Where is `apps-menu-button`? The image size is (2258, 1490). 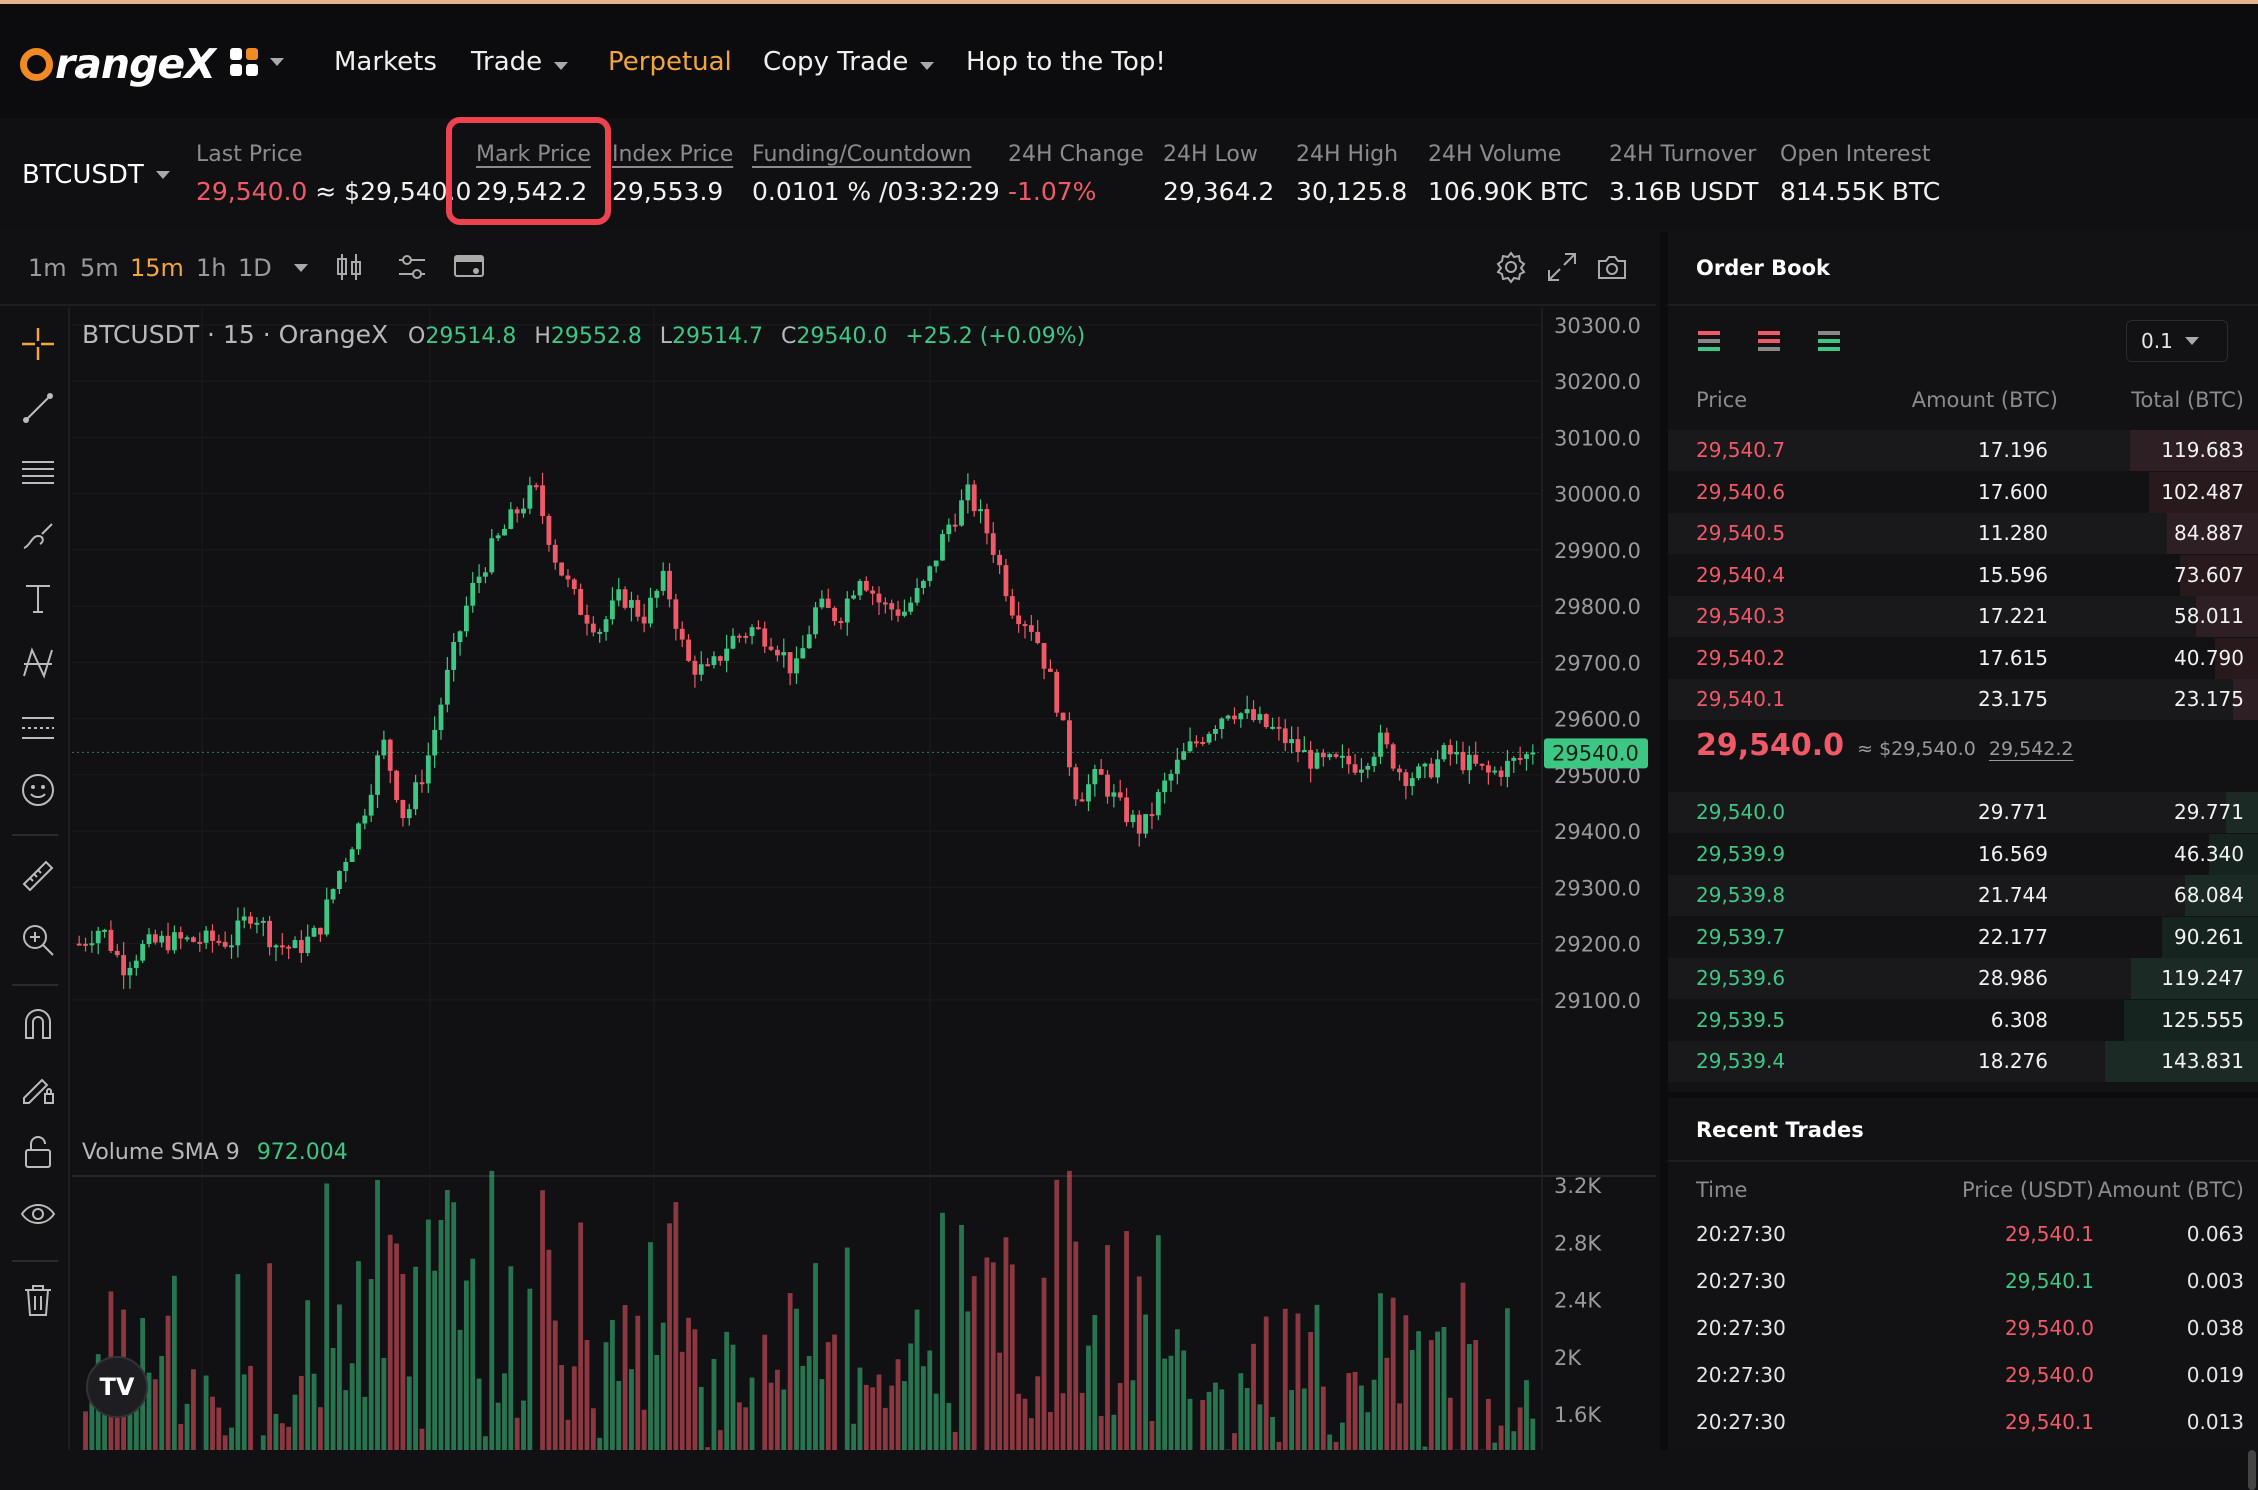
apps-menu-button is located at coordinates (257, 62).